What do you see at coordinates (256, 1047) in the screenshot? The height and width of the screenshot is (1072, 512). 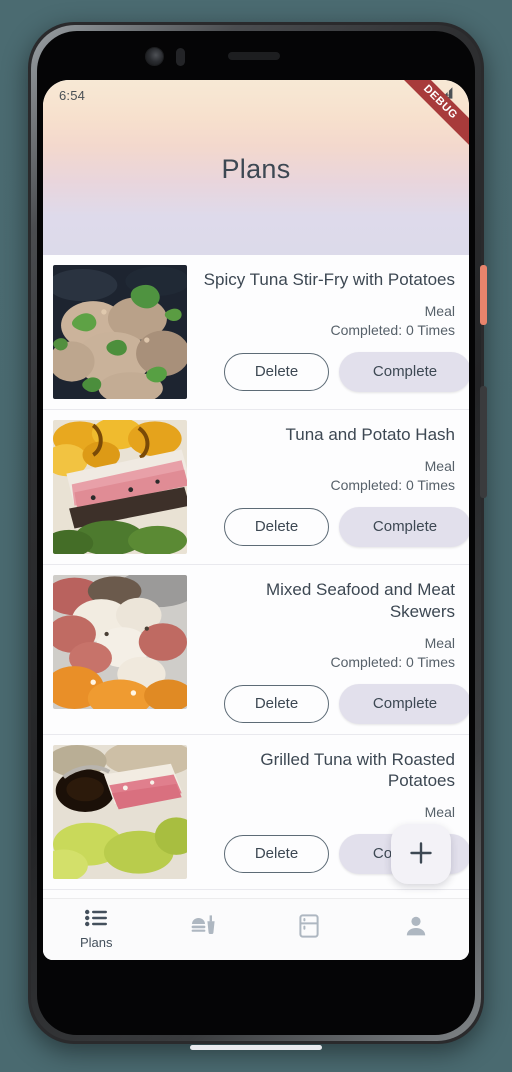 I see `home-gesture-bar` at bounding box center [256, 1047].